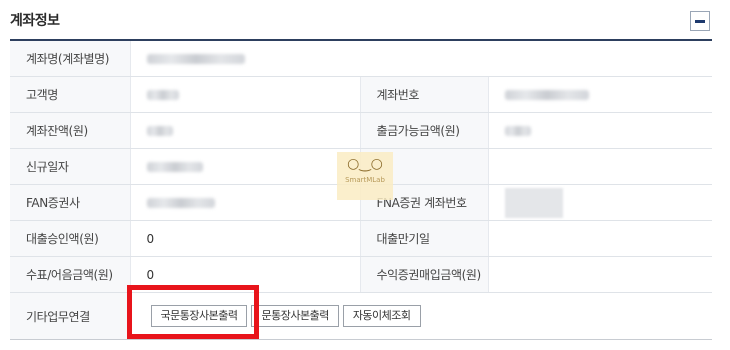 This screenshot has height=350, width=730. What do you see at coordinates (70, 274) in the screenshot?
I see `row-label: 수표/어음금액(원)` at bounding box center [70, 274].